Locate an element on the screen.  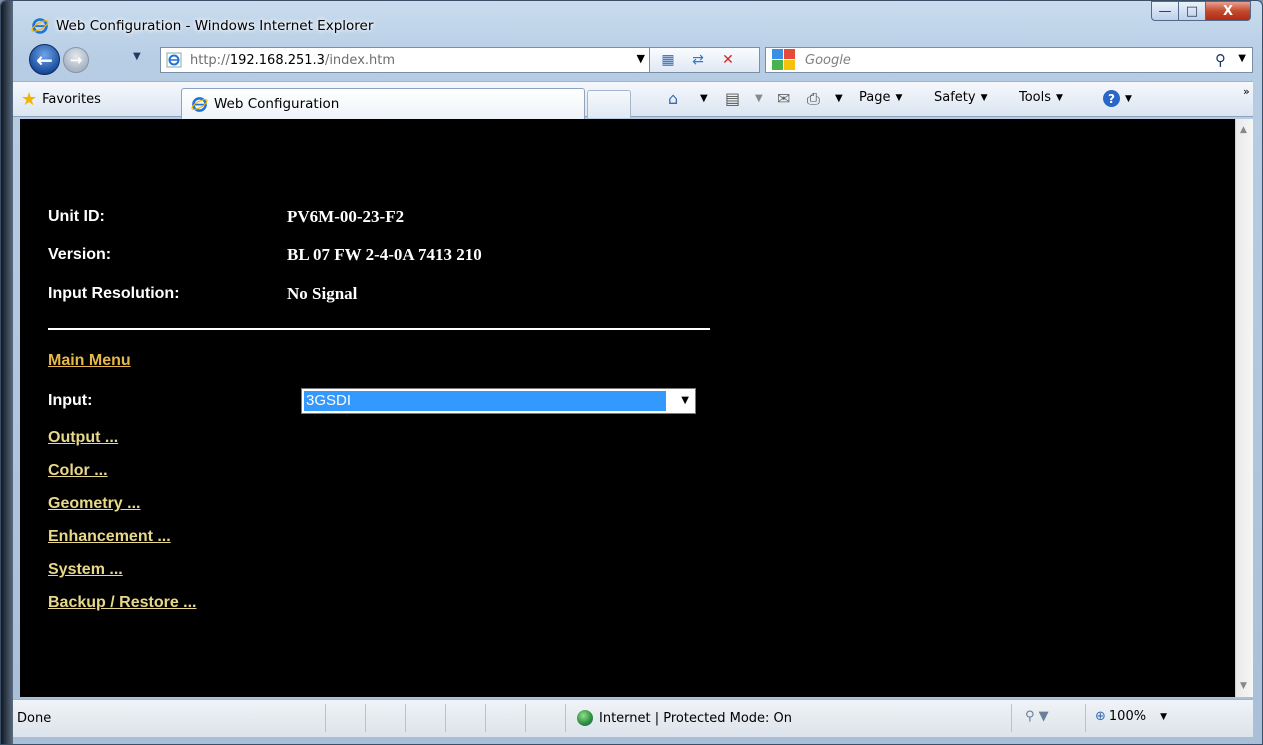
minimize-icon: — is located at coordinates (1165, 11).